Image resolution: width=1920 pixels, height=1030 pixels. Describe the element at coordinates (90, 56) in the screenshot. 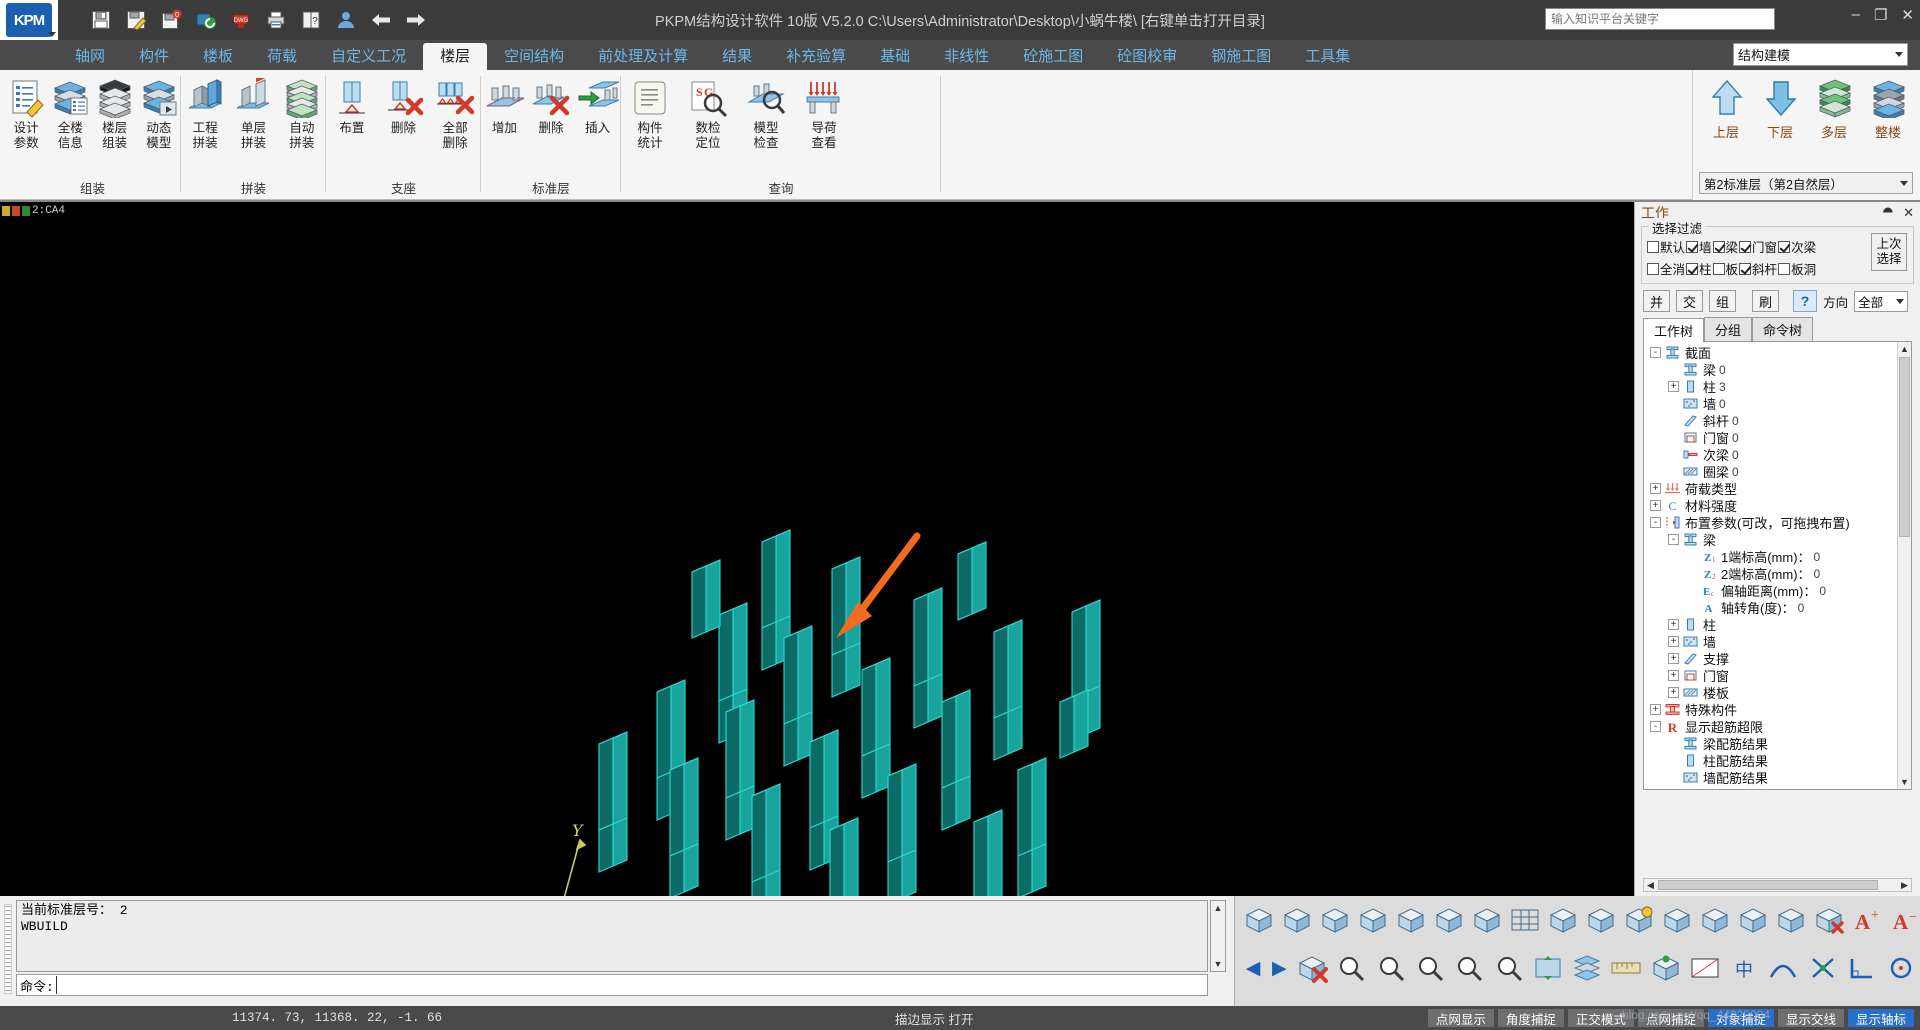

I see `menu-tab-0: 轴网` at that location.